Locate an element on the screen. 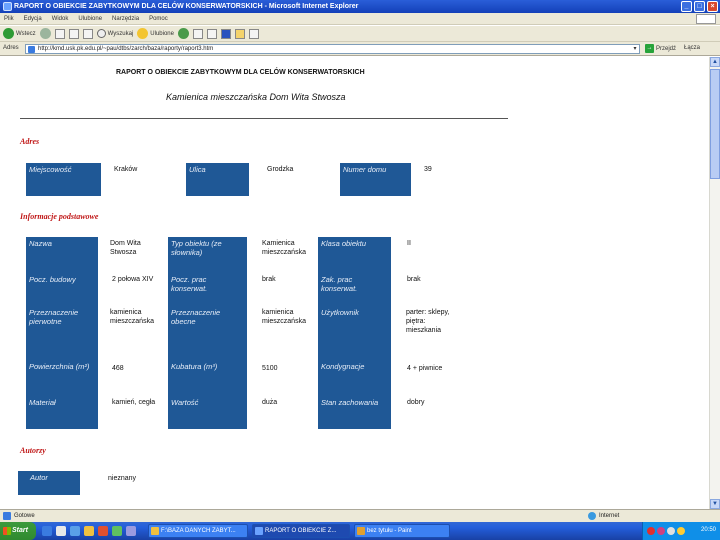  label-area: Powierzchnia (m²) is located at coordinates (62, 378).